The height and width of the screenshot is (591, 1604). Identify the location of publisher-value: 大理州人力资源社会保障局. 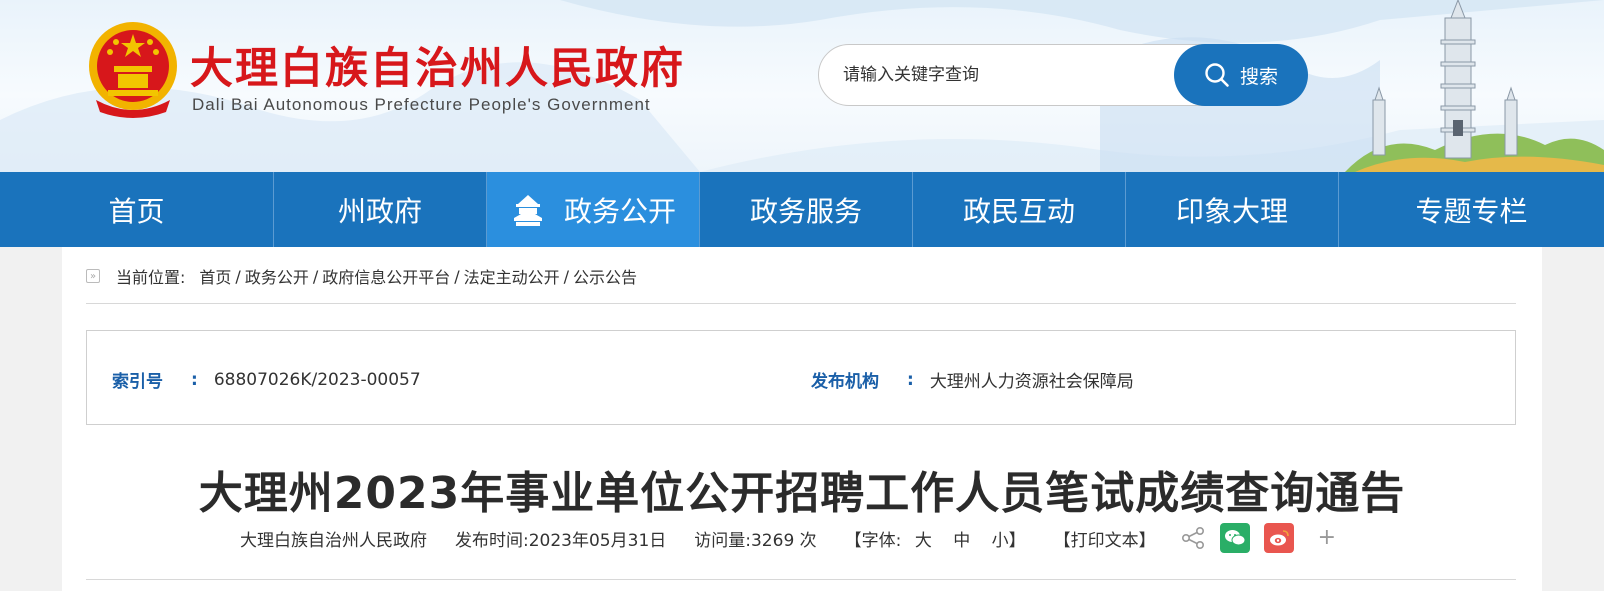
(1031, 382).